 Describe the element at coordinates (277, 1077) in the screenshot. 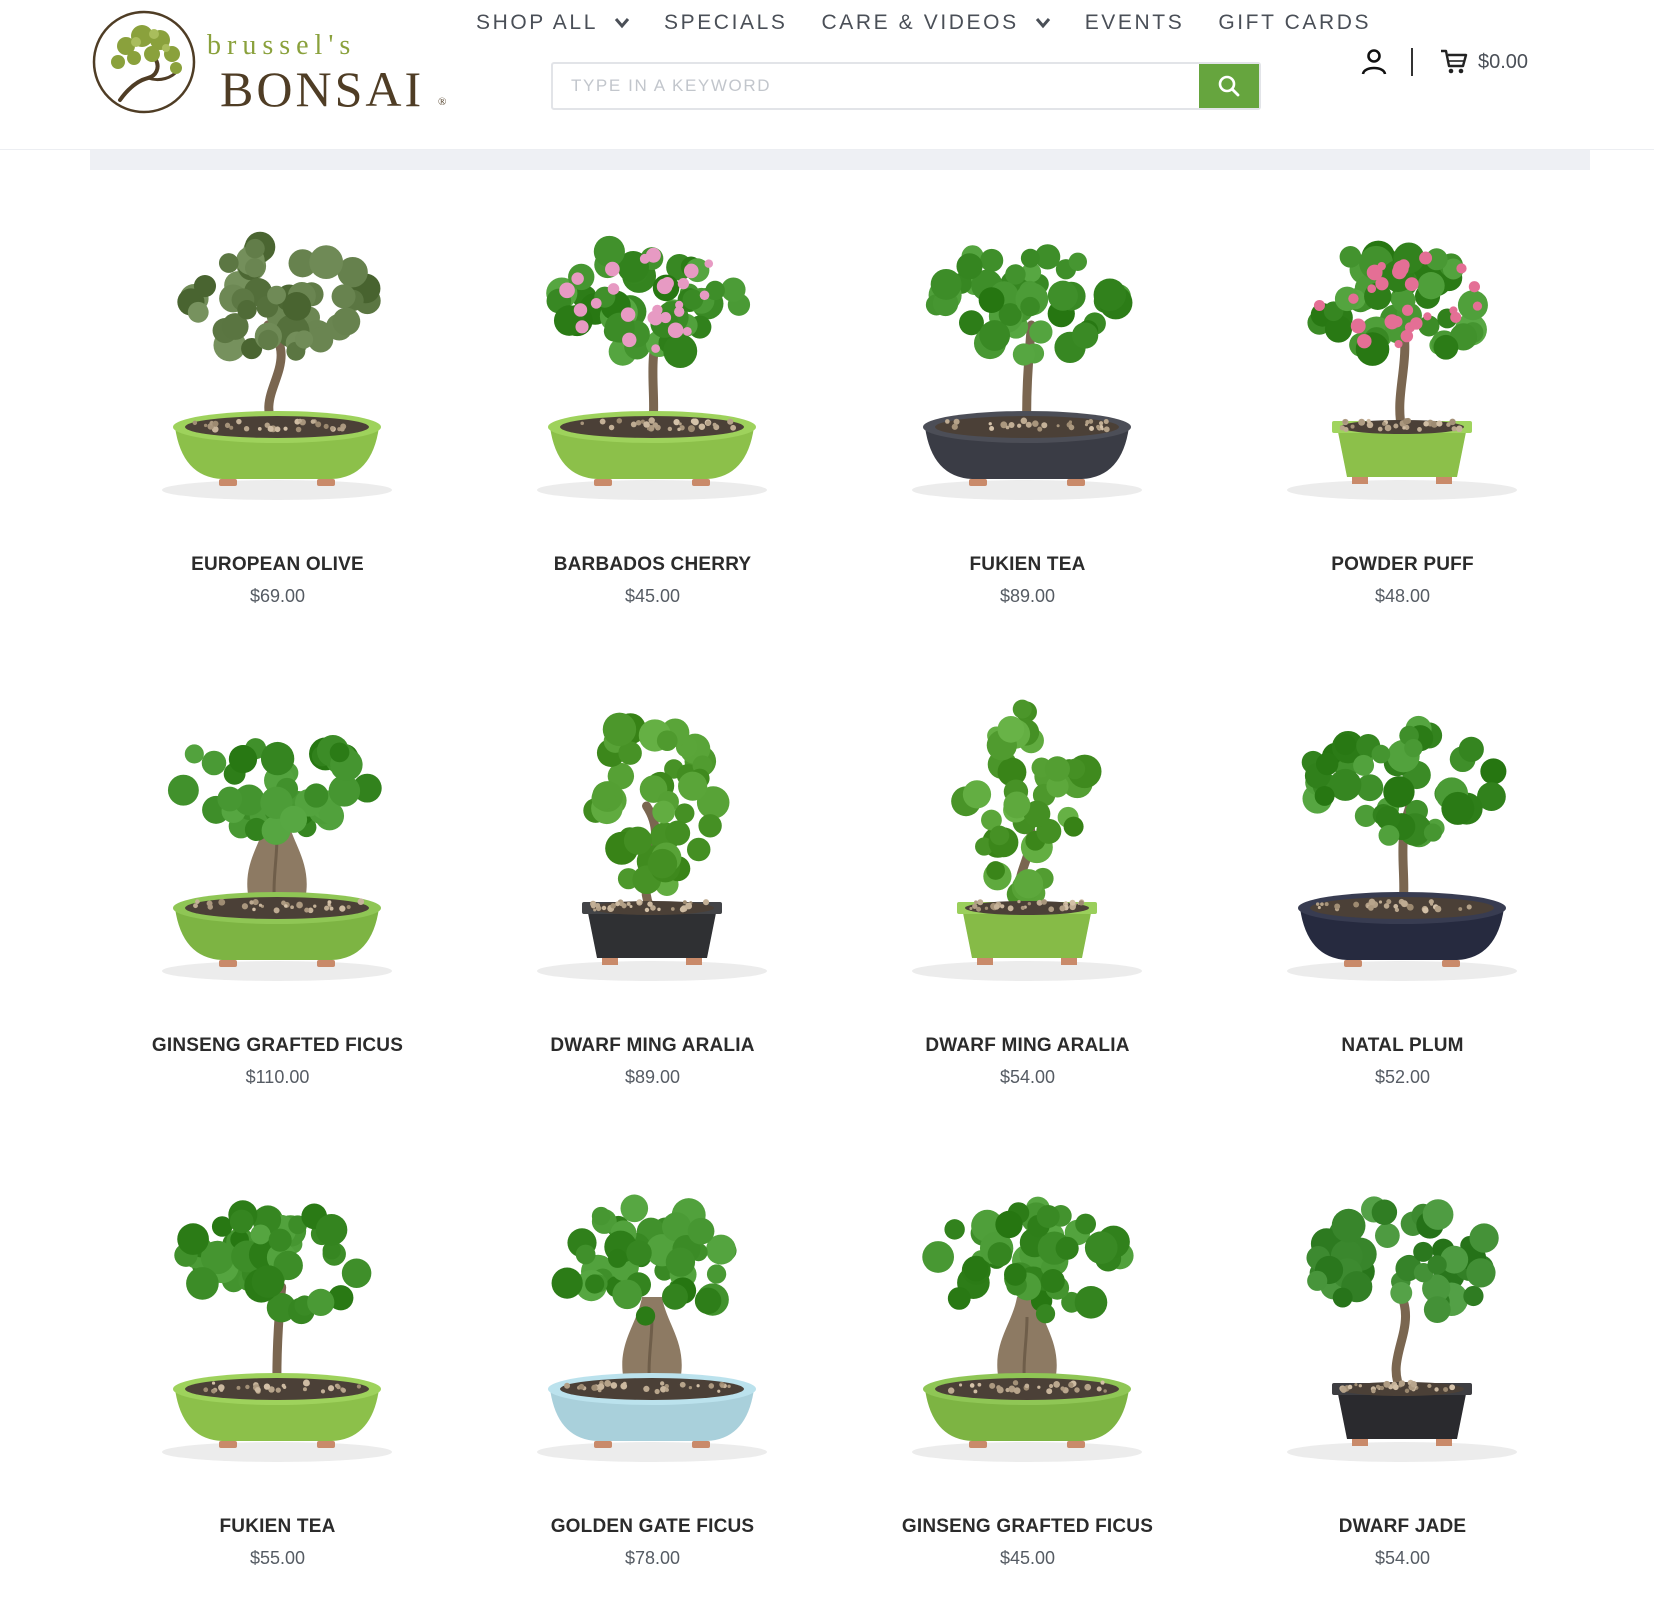

I see `product-price: $110.00` at that location.